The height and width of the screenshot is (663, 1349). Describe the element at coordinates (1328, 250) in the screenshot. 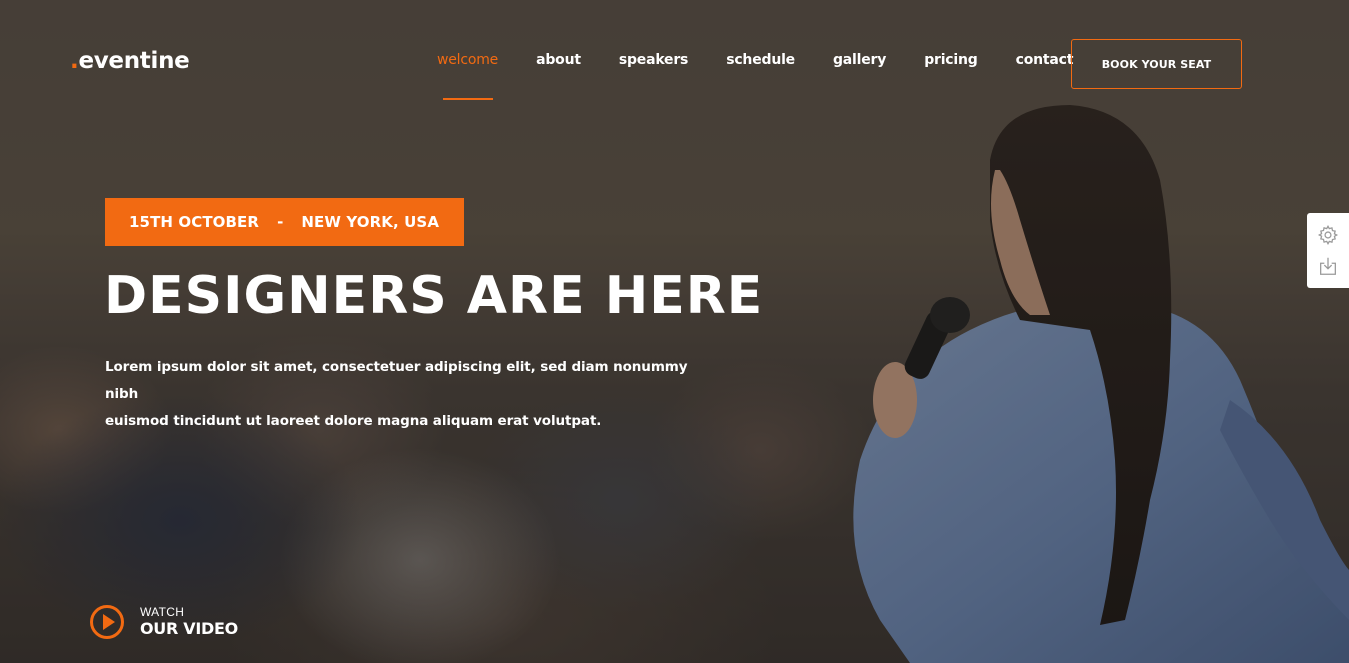

I see `side-tools-panel` at that location.